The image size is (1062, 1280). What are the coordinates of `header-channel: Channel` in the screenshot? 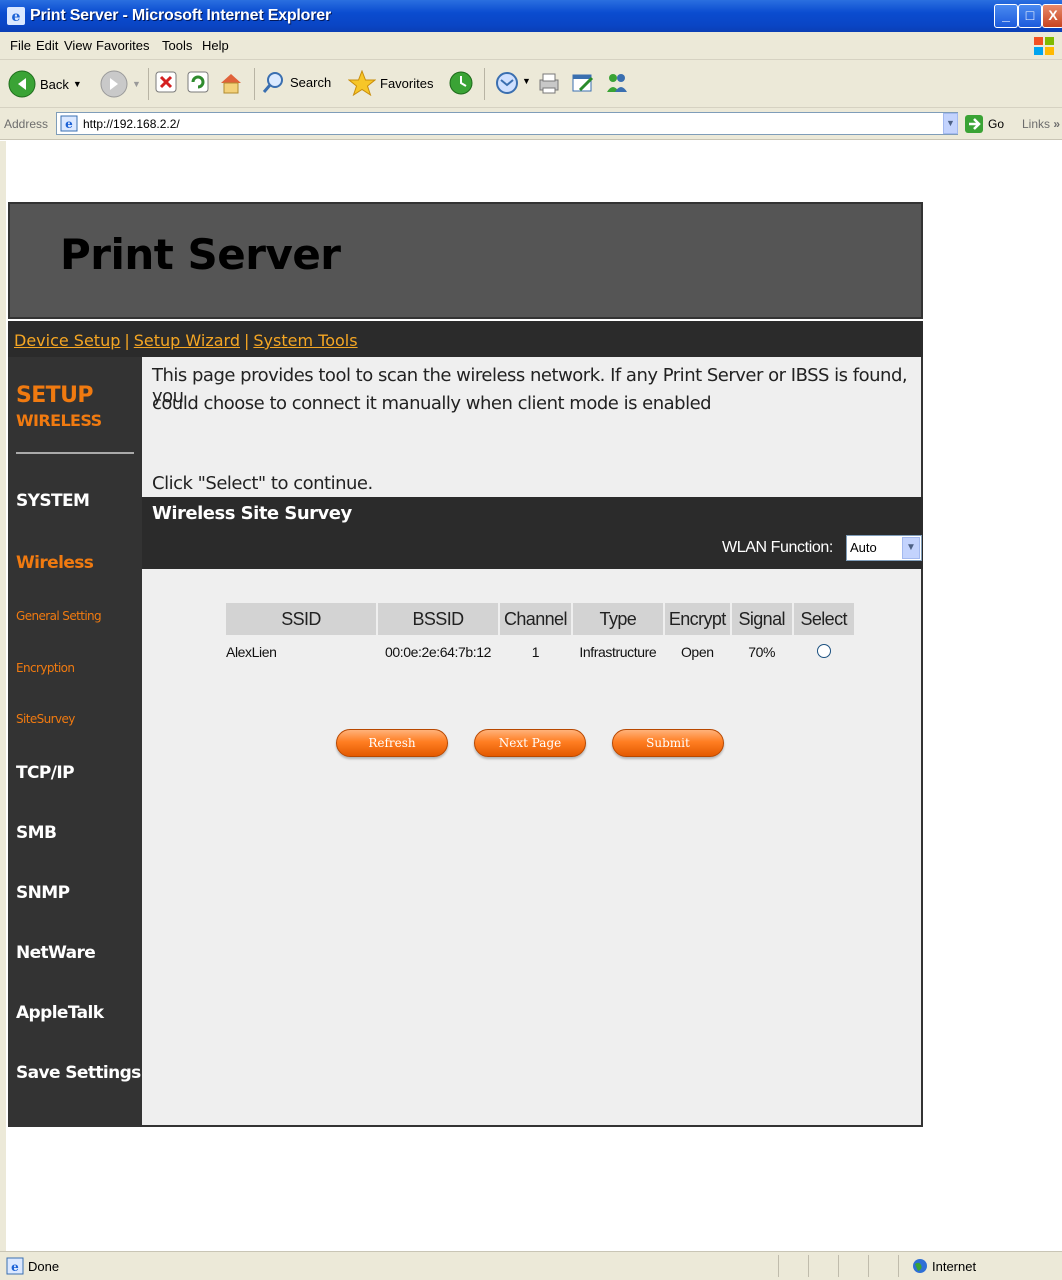 It's located at (535, 619).